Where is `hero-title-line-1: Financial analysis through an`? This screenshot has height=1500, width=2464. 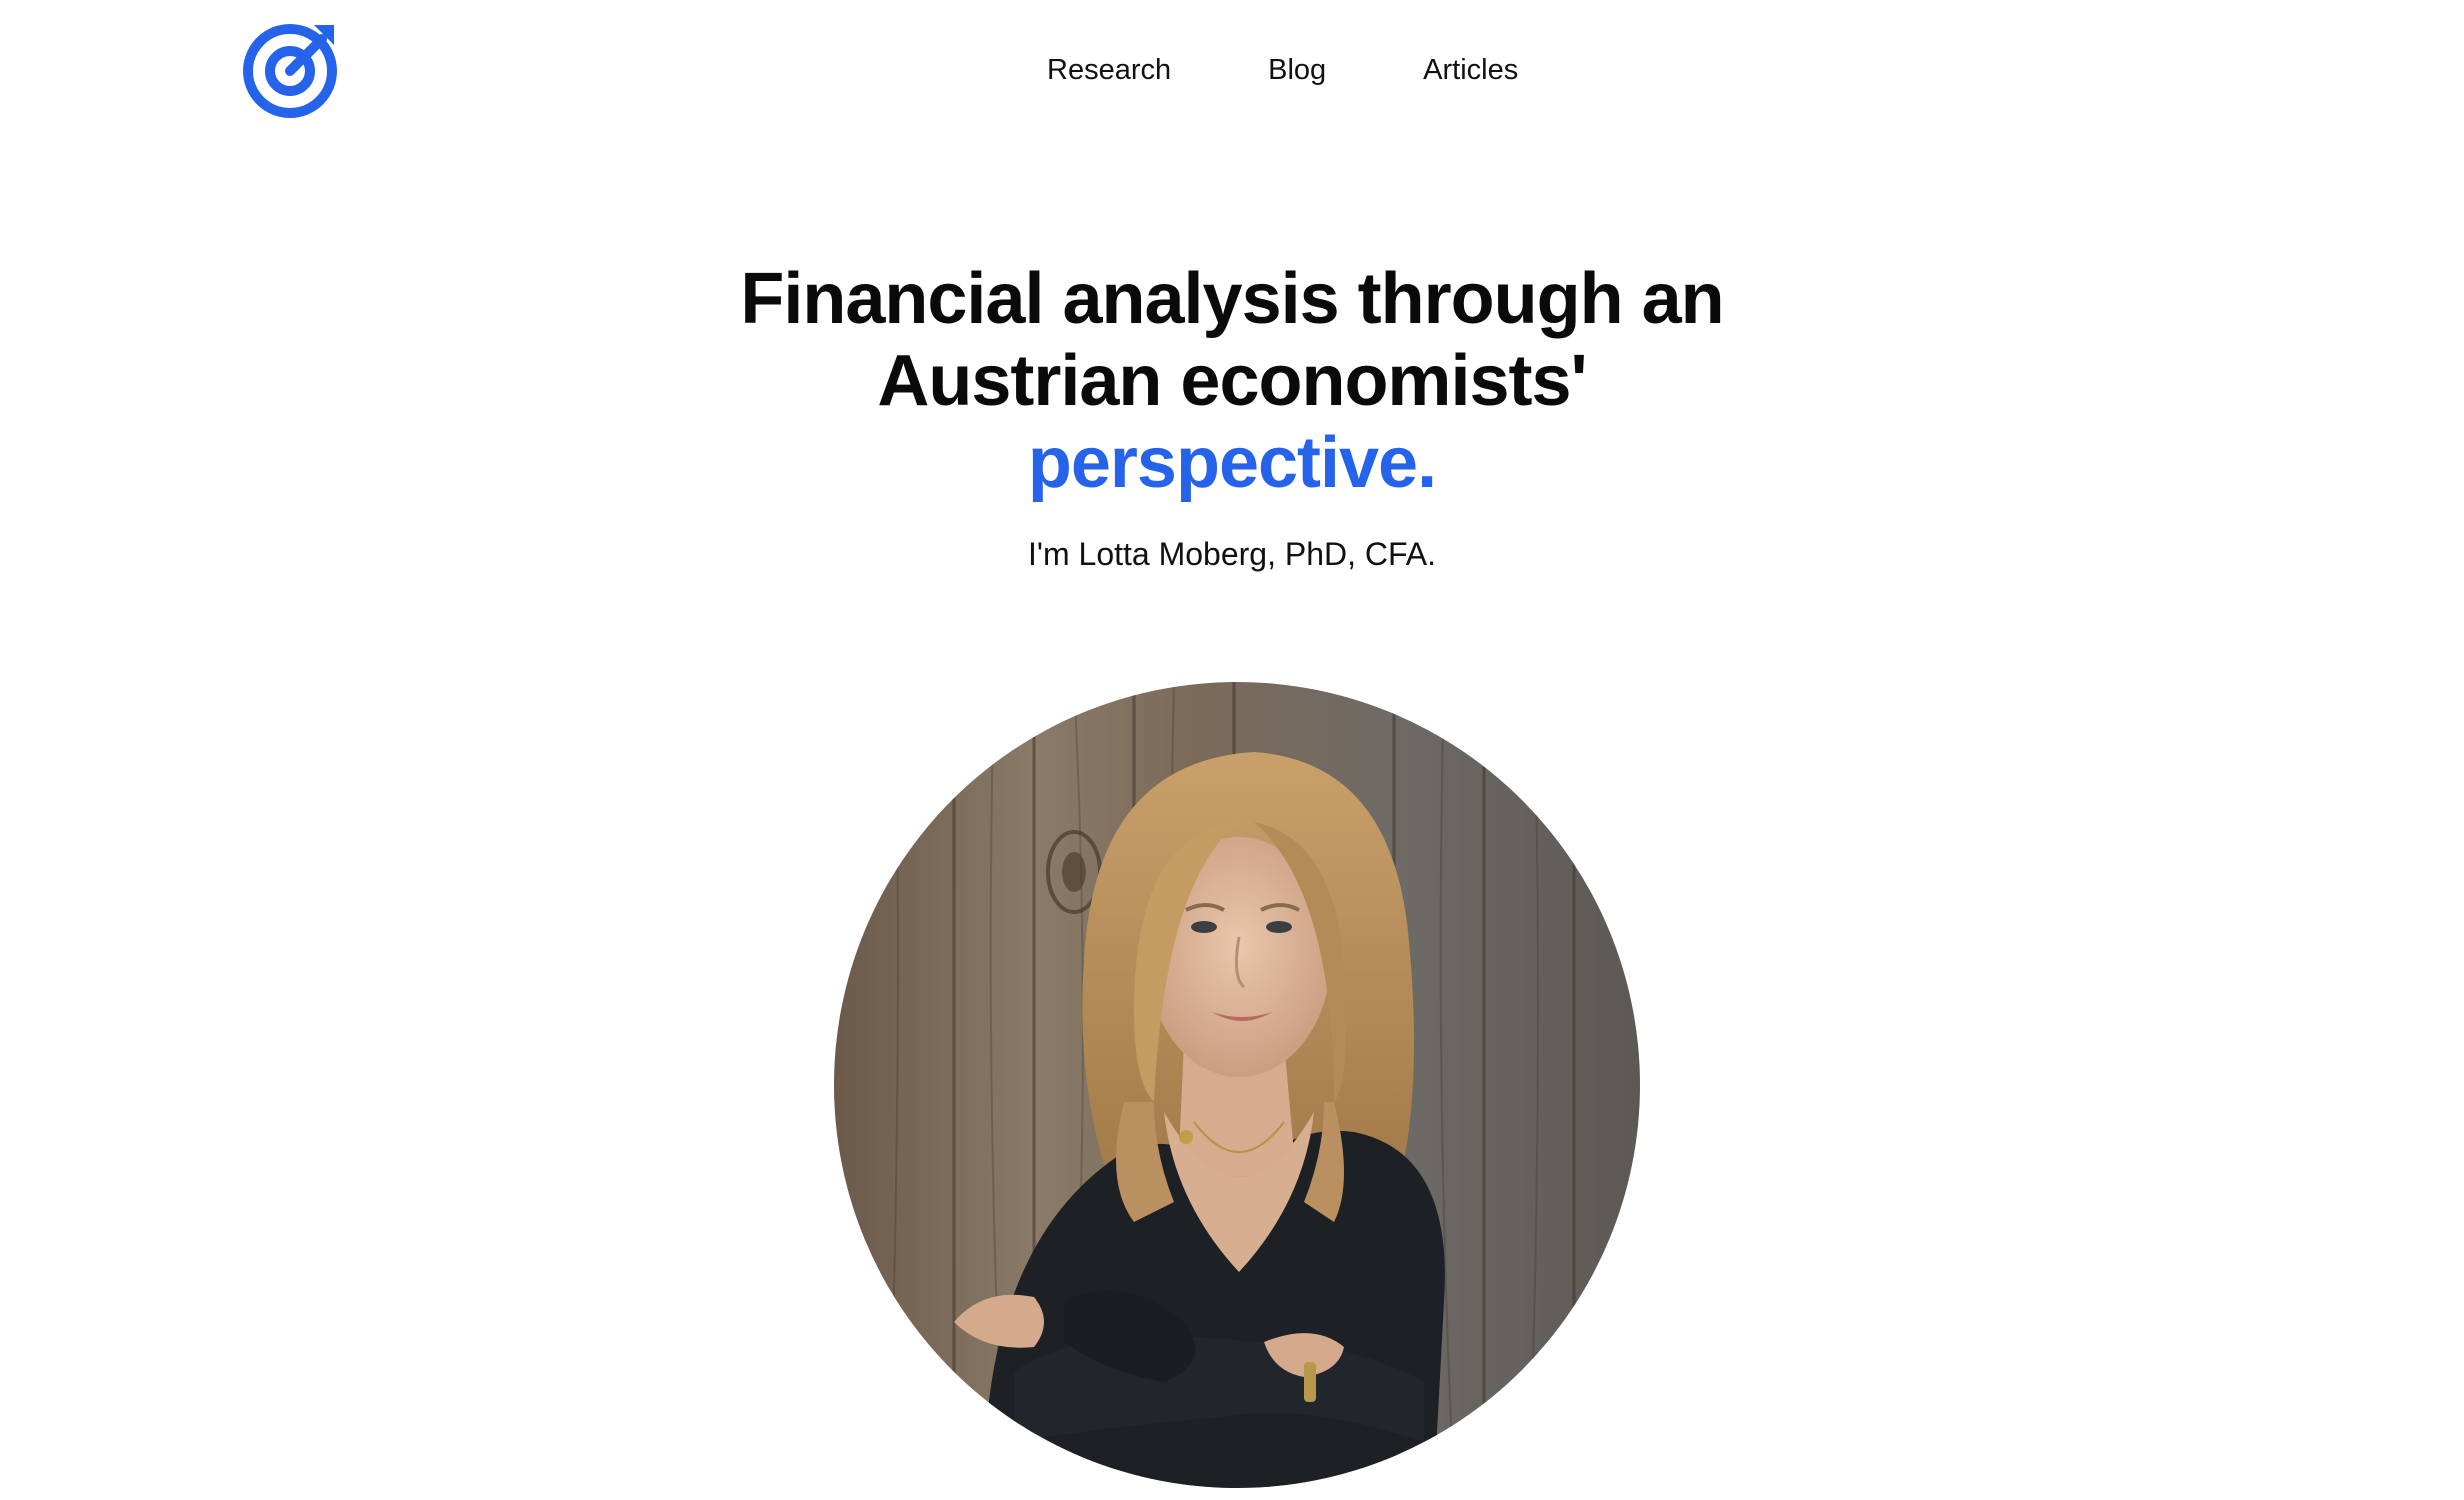
hero-title-line-1: Financial analysis through an is located at coordinates (1232, 299).